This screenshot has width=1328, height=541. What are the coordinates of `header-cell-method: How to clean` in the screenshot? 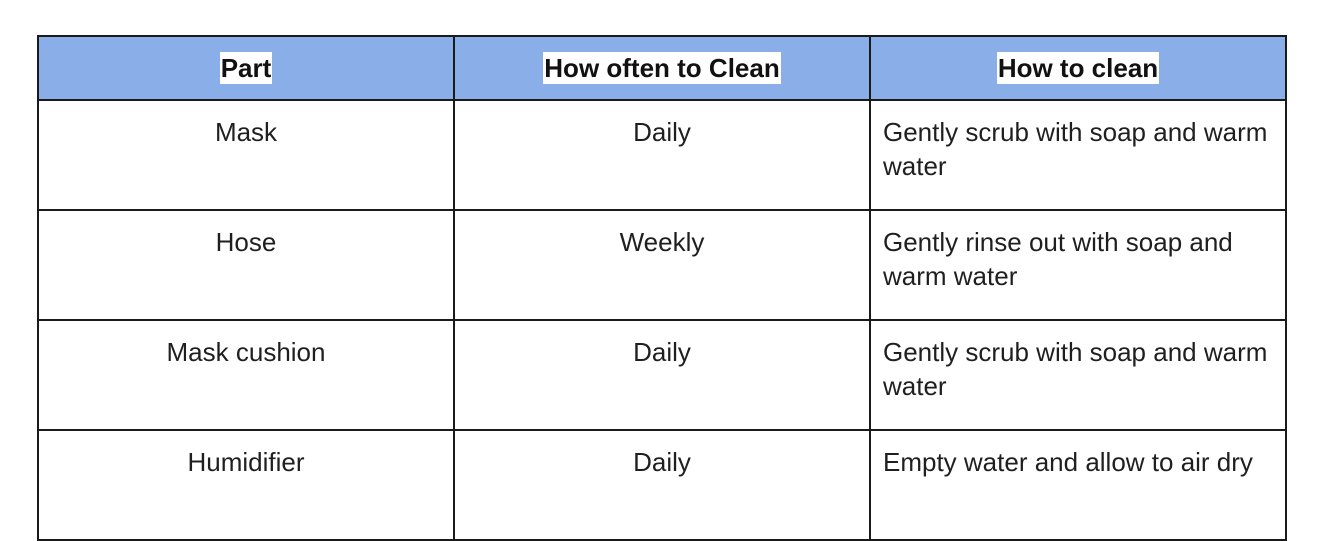 It's located at (1078, 68).